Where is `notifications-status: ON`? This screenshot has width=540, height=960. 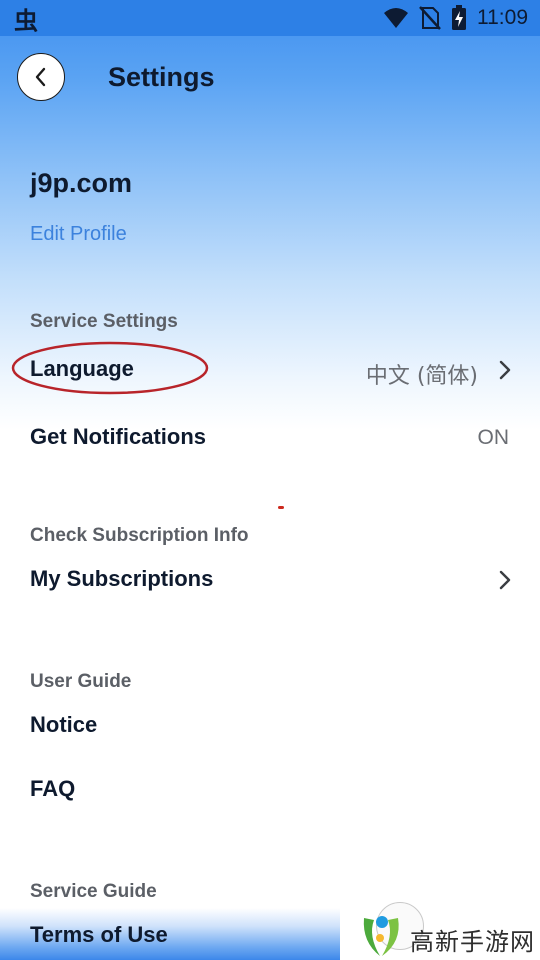
notifications-status: ON is located at coordinates (493, 437).